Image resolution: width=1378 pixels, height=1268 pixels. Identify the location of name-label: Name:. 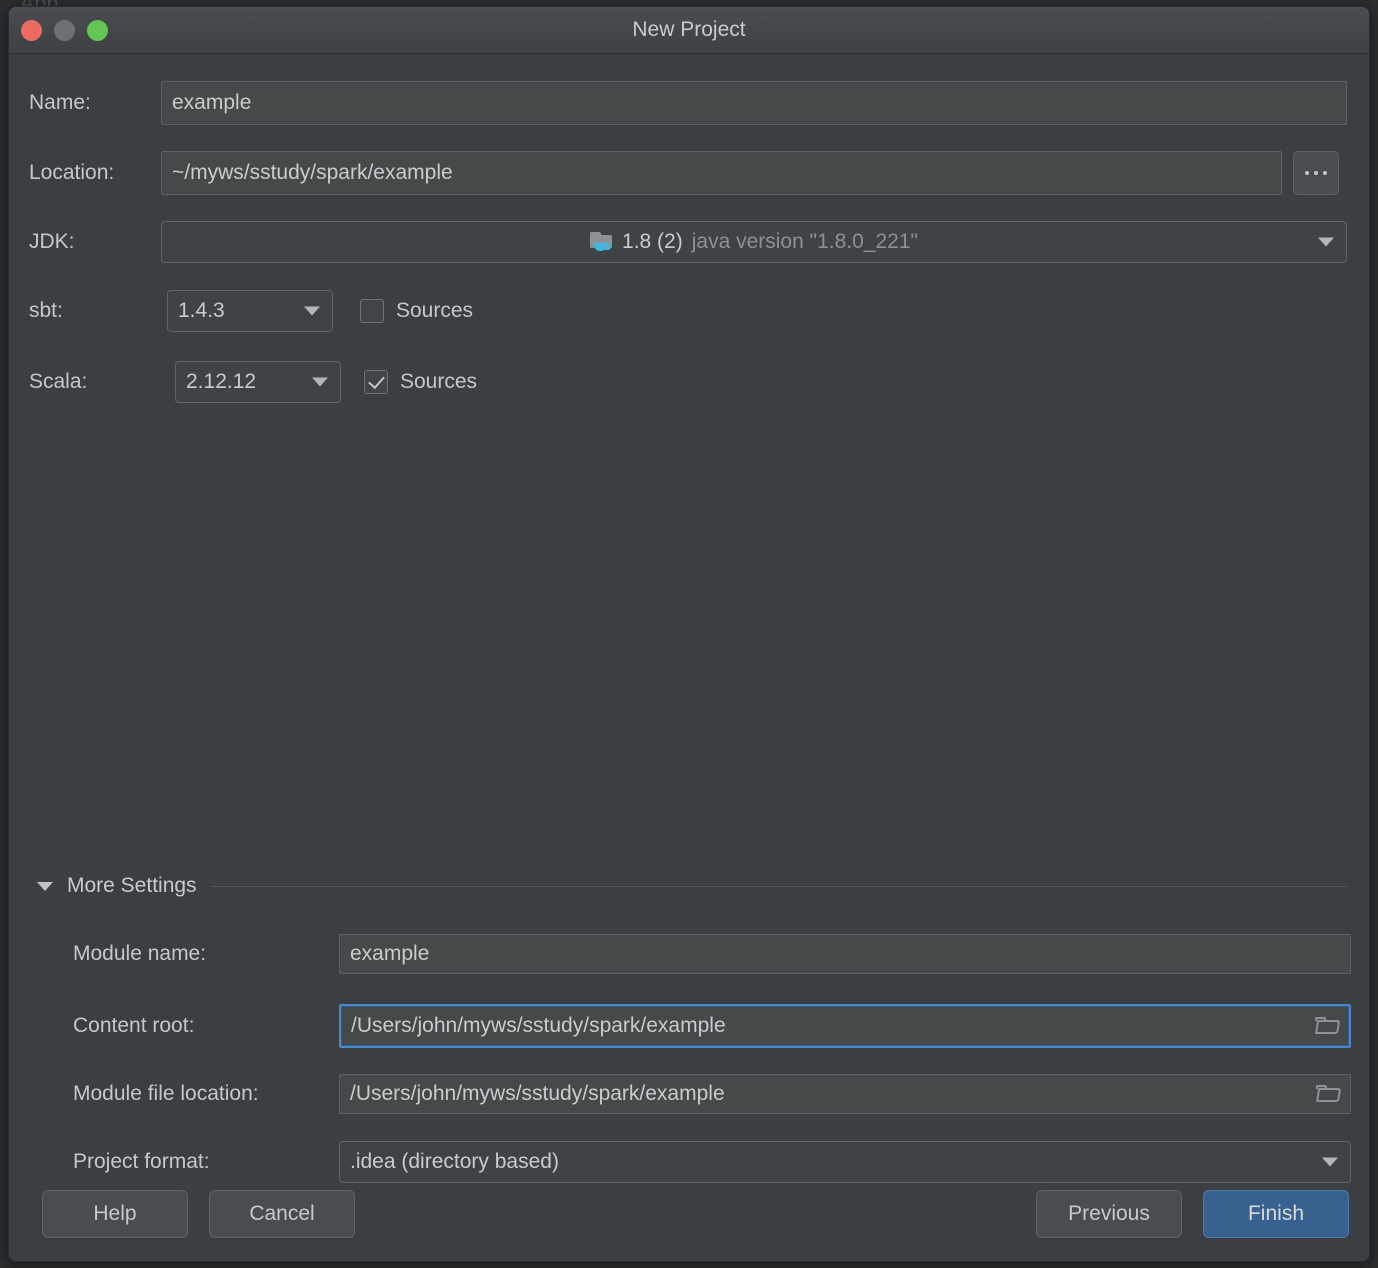
(60, 102).